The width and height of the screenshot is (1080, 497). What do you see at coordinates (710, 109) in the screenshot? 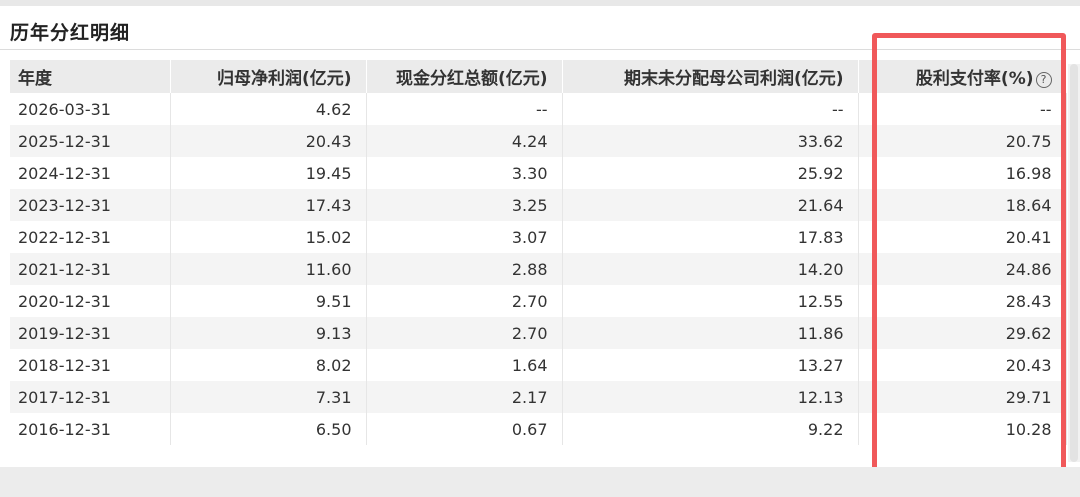
I see `cell-retained-profit: --` at bounding box center [710, 109].